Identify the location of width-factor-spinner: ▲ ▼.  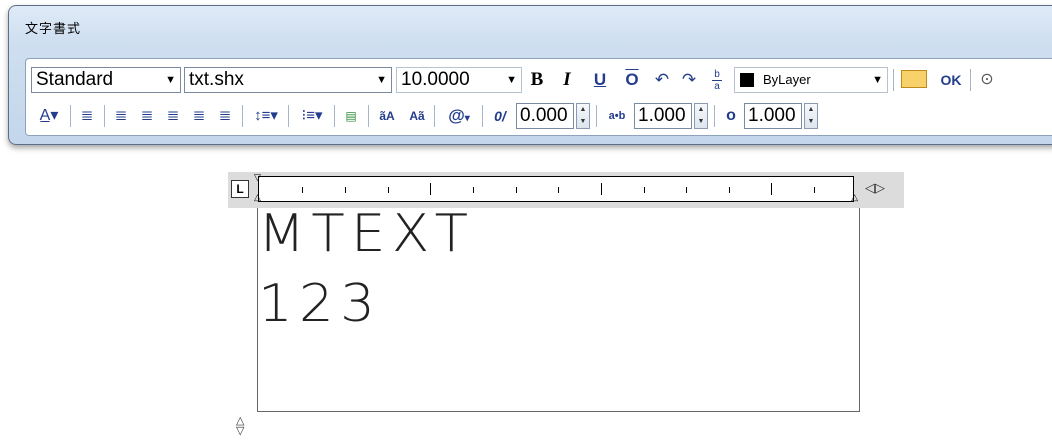
(811, 116).